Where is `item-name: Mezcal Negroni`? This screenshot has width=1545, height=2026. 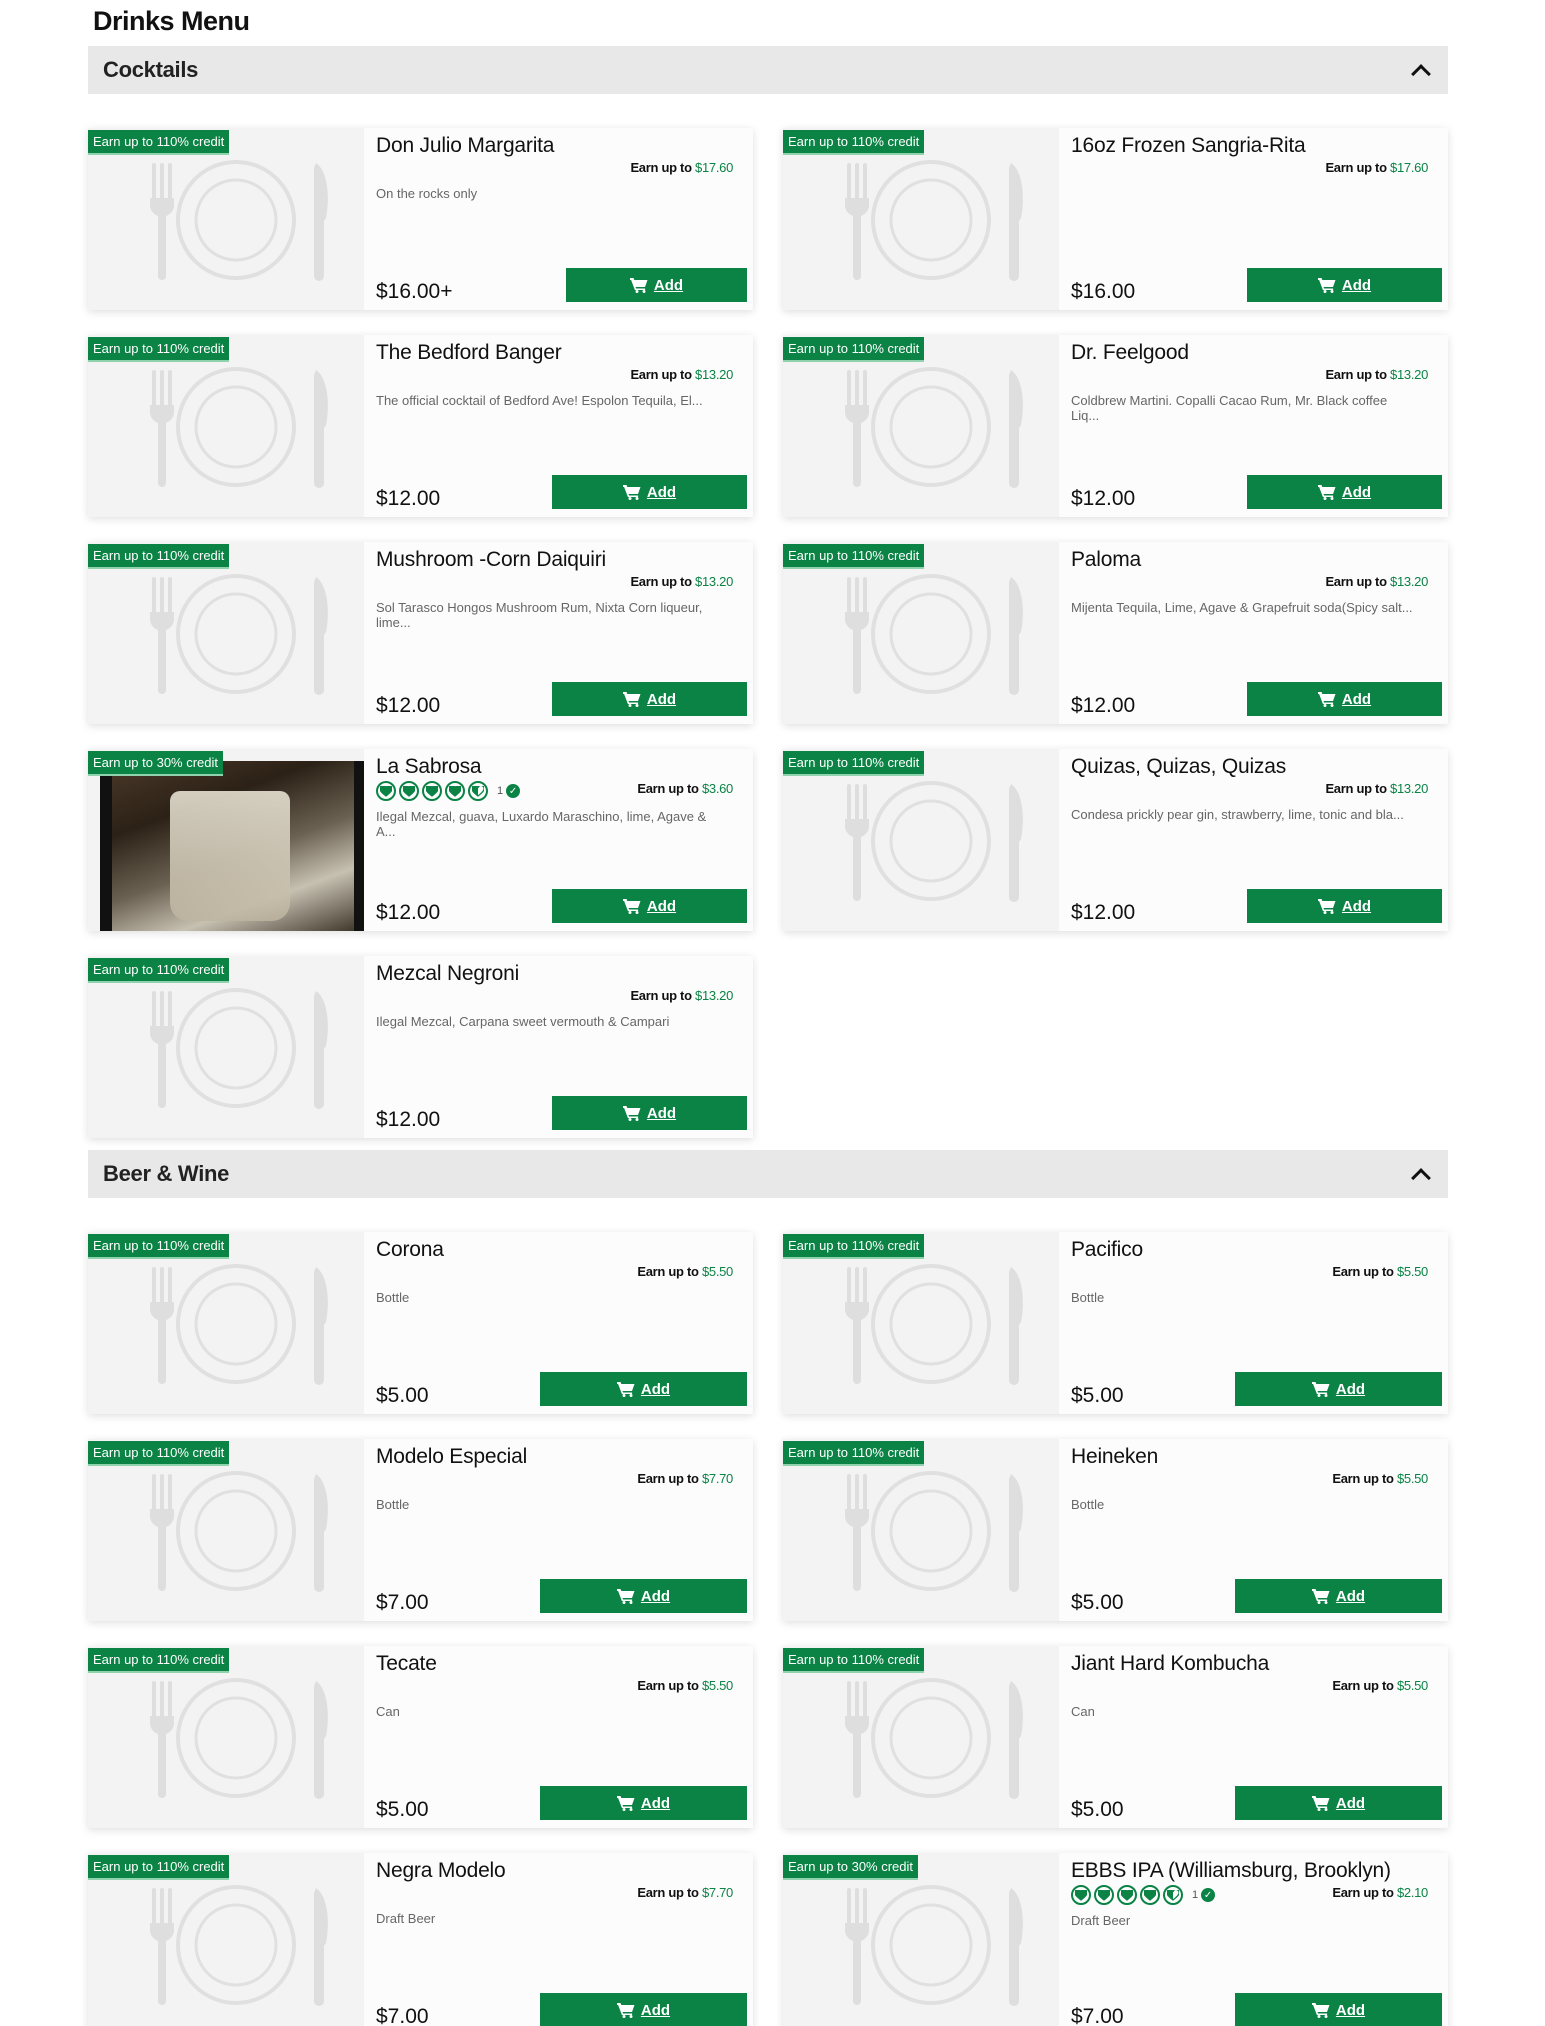 item-name: Mezcal Negroni is located at coordinates (561, 974).